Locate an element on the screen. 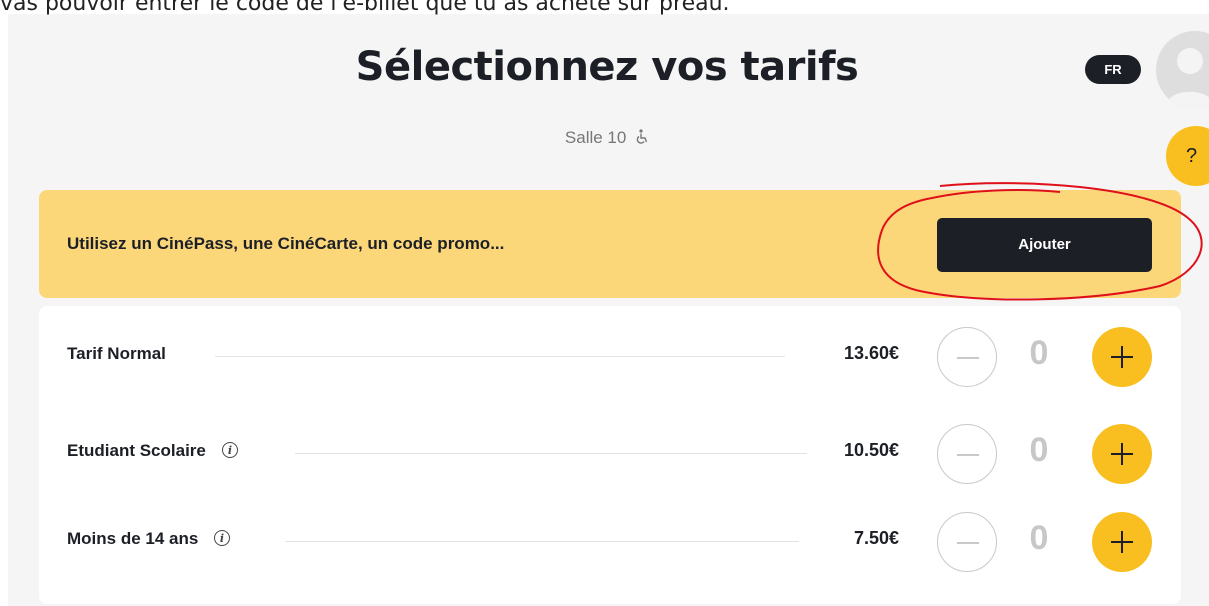 The width and height of the screenshot is (1209, 606). tariff-name: Tarif Normal is located at coordinates (116, 353).